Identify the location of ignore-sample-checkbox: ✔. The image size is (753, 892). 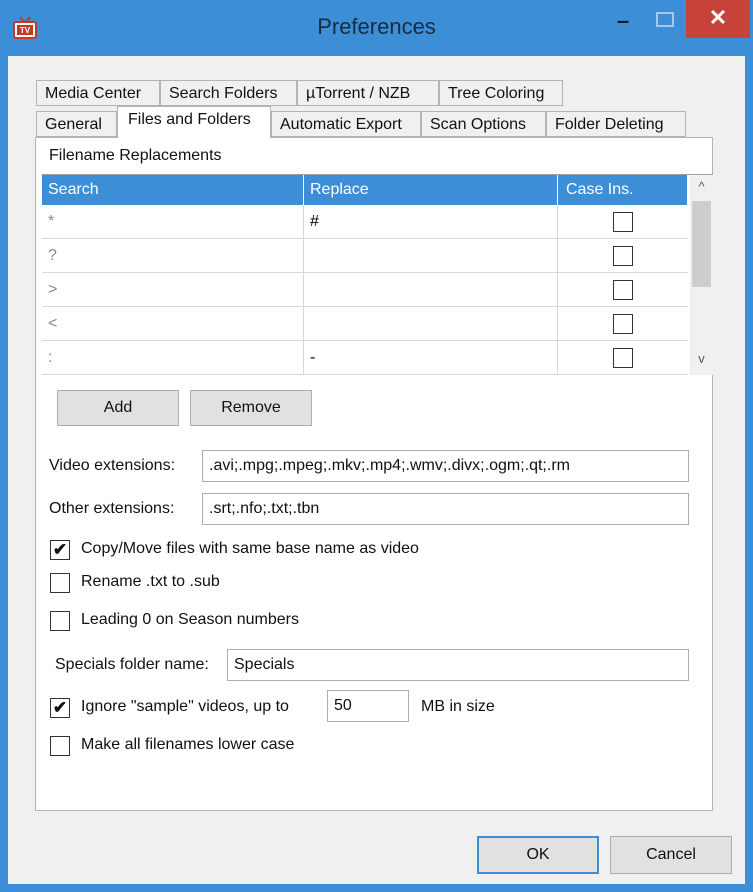
(60, 708).